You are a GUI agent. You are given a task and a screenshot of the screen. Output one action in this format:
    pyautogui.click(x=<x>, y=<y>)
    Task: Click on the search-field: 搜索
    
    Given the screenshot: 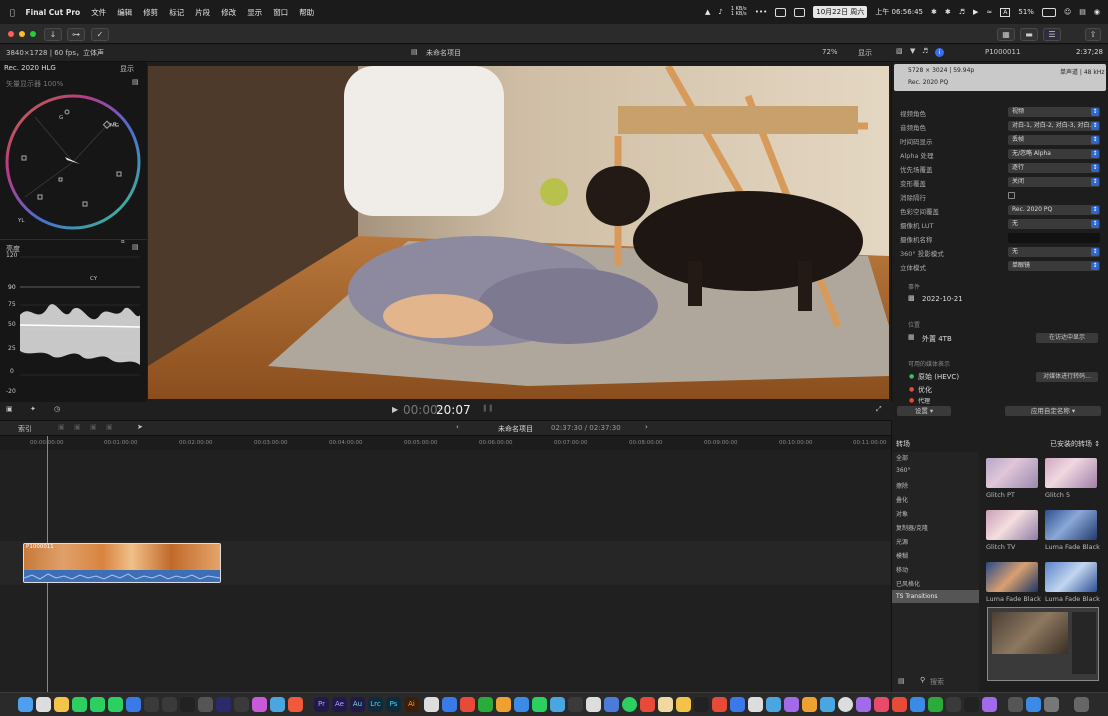 What is the action you would take?
    pyautogui.click(x=937, y=682)
    